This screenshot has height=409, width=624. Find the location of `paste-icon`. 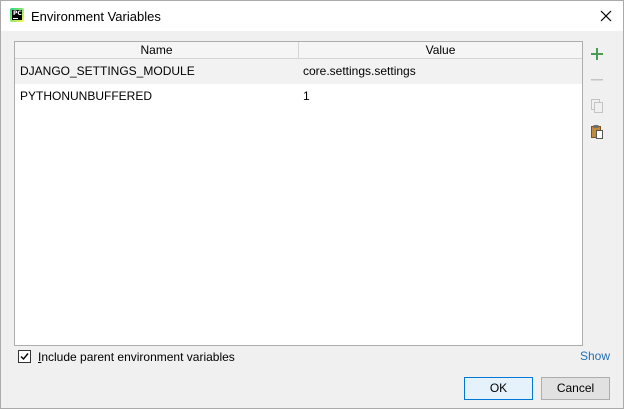

paste-icon is located at coordinates (597, 132).